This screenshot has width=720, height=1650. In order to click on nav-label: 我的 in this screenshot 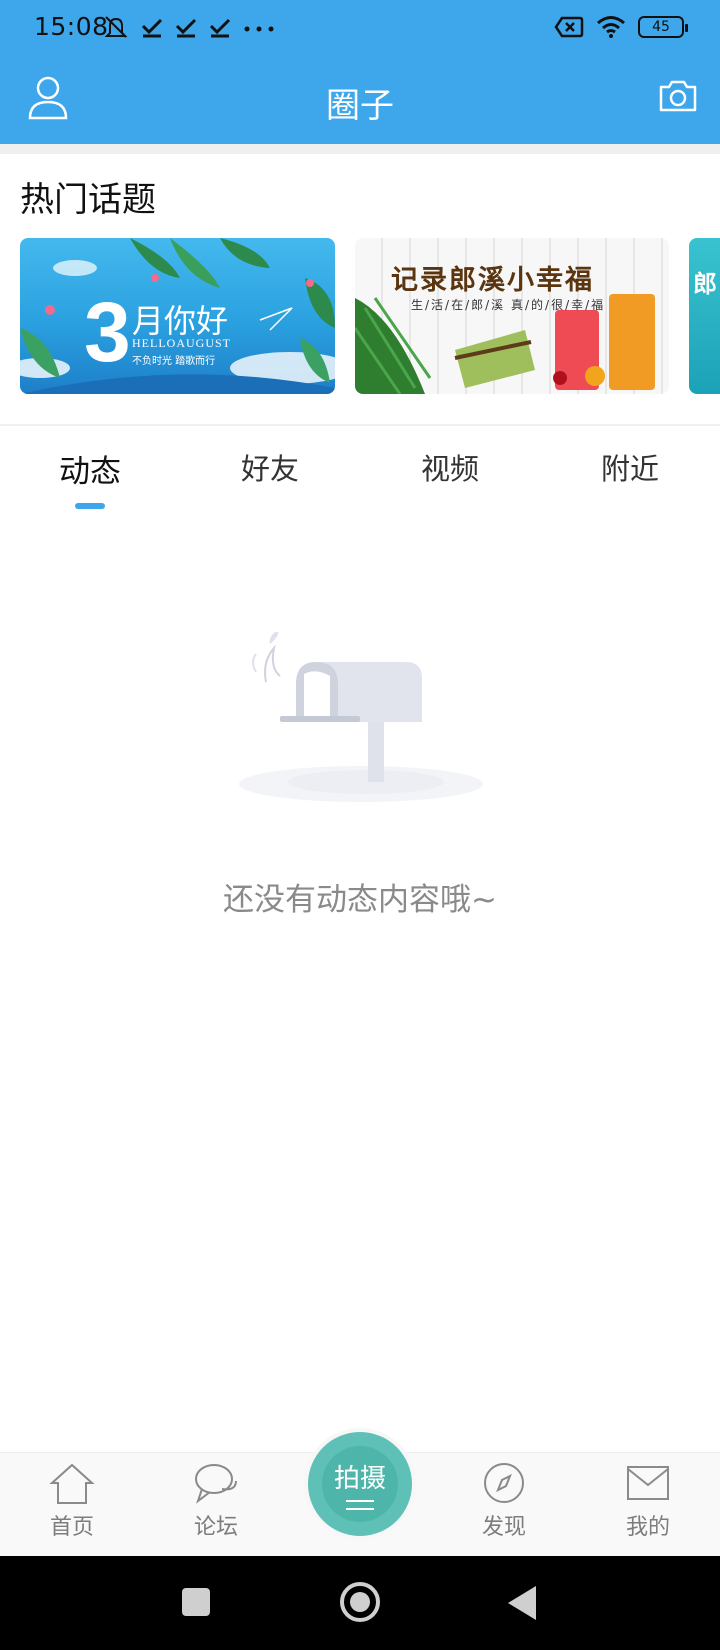, I will do `click(647, 1527)`.